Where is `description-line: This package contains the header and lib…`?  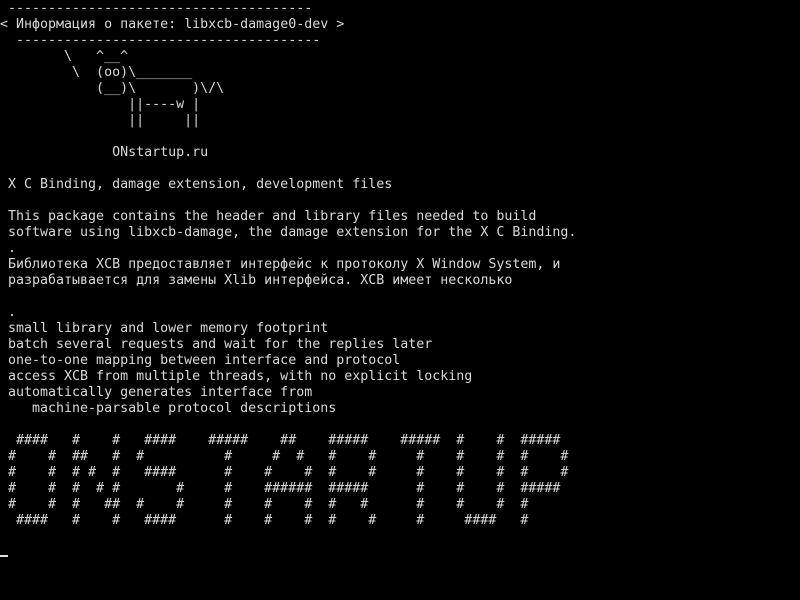
description-line: This package contains the header and lib… is located at coordinates (272, 216).